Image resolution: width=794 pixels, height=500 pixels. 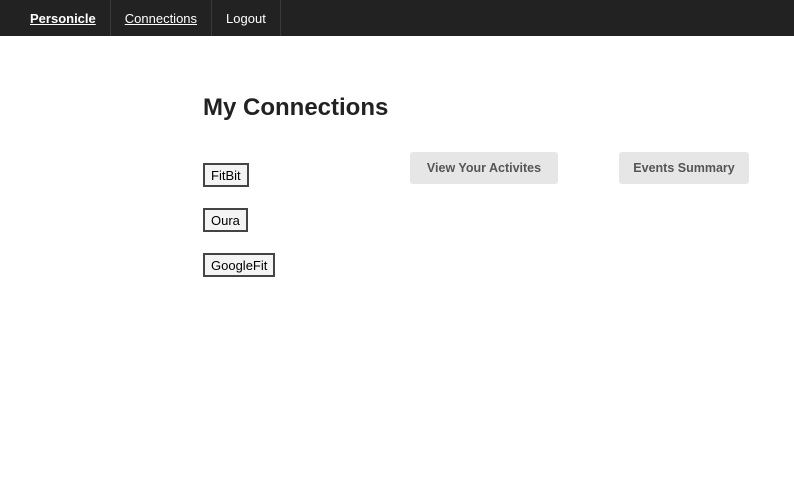 What do you see at coordinates (397, 18) in the screenshot?
I see `top-navbar: Personicle Connections Logout` at bounding box center [397, 18].